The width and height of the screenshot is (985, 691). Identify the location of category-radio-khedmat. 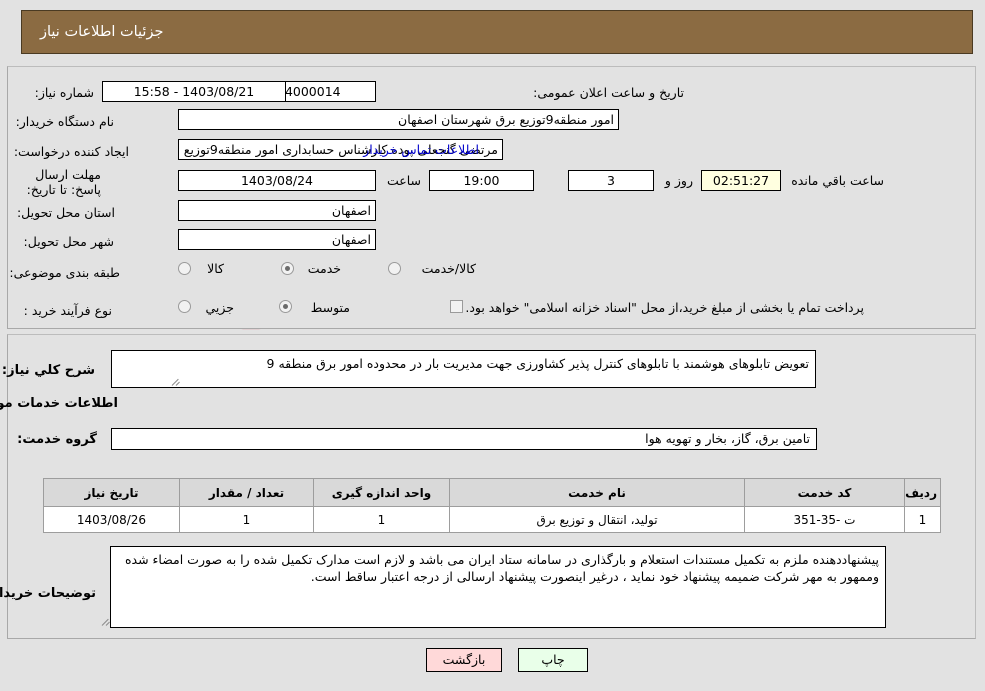
(288, 268).